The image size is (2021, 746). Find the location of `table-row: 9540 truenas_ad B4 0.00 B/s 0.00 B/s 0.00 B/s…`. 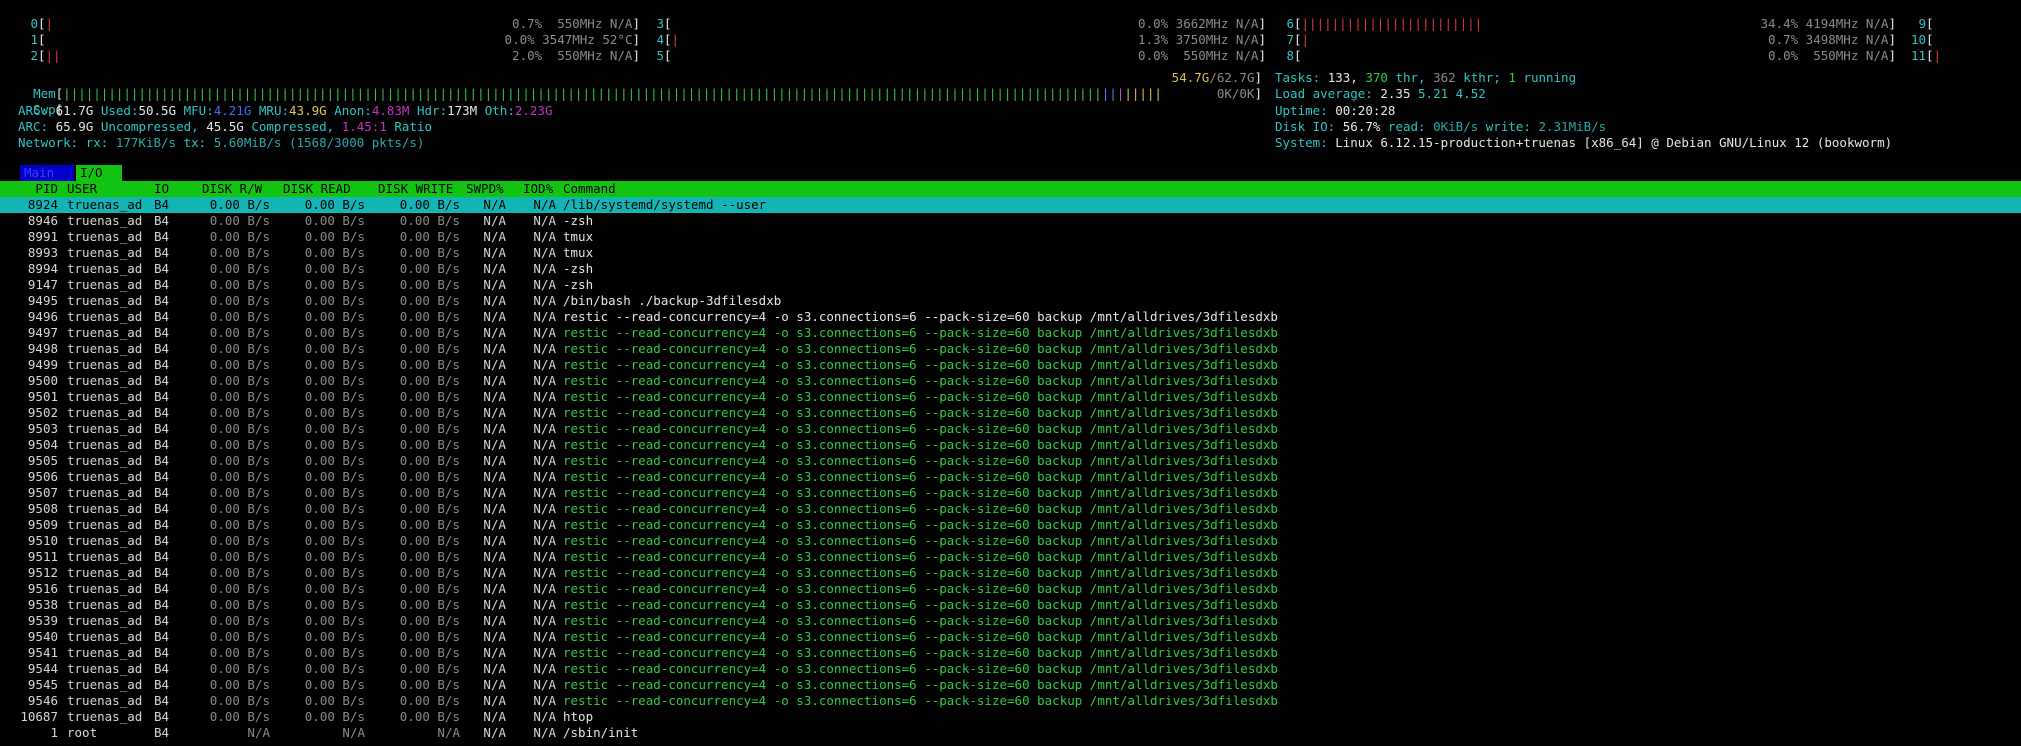

table-row: 9540 truenas_ad B4 0.00 B/s 0.00 B/s 0.00 B/s… is located at coordinates (1010, 637).